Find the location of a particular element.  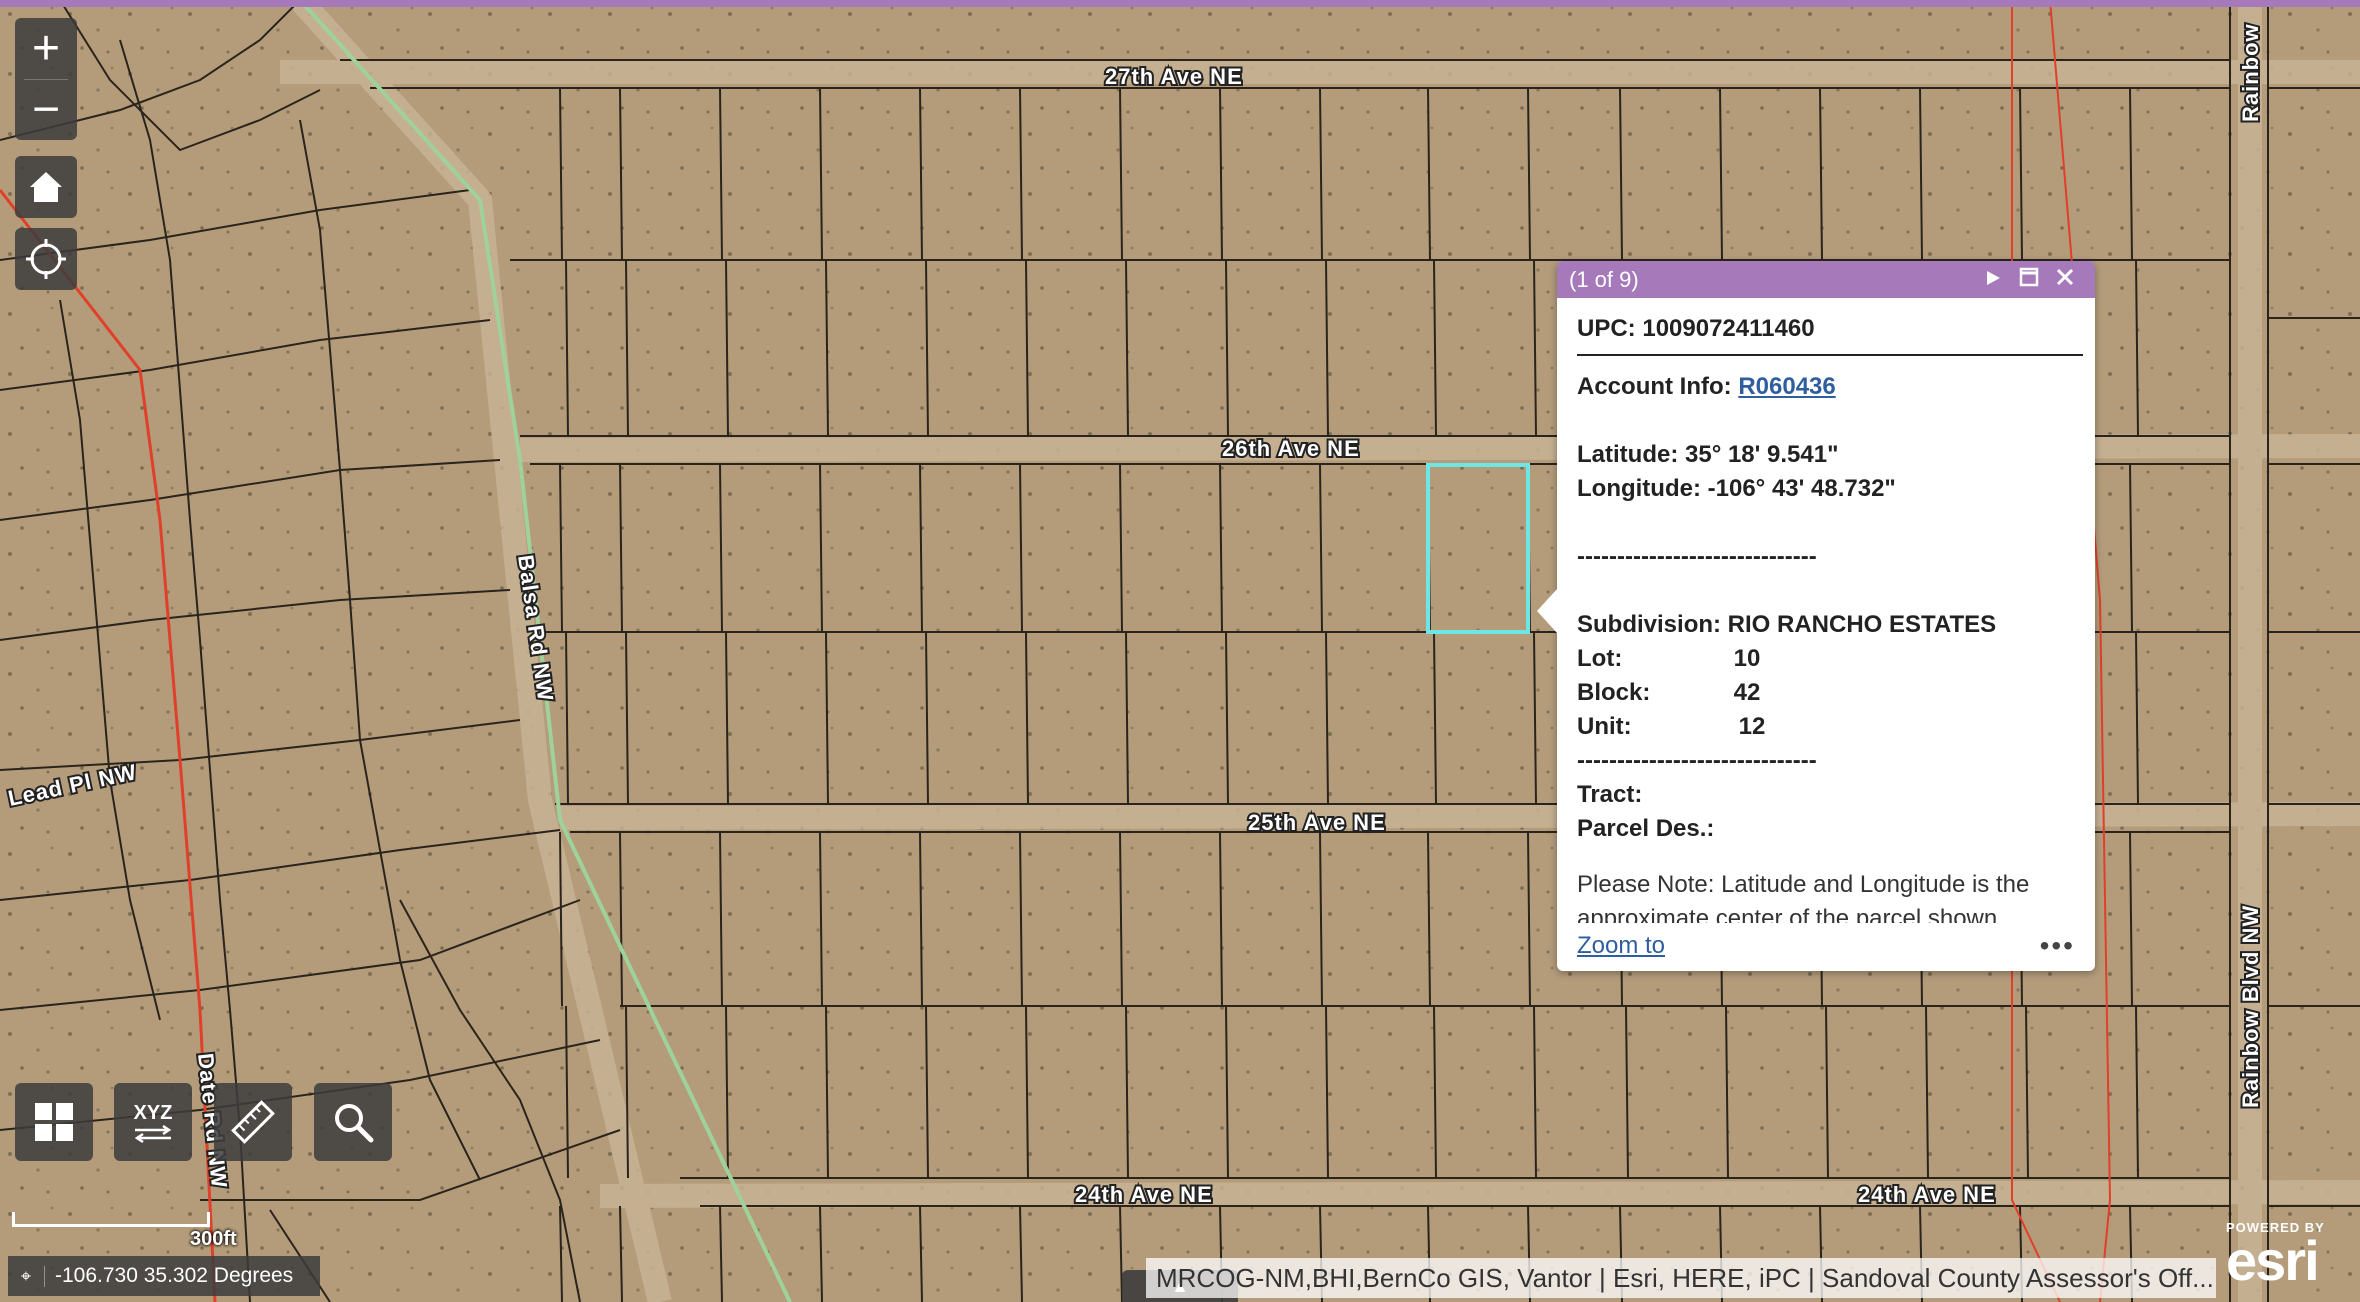

esri-logo: POWERED BY esri is located at coordinates (2292, 1260).